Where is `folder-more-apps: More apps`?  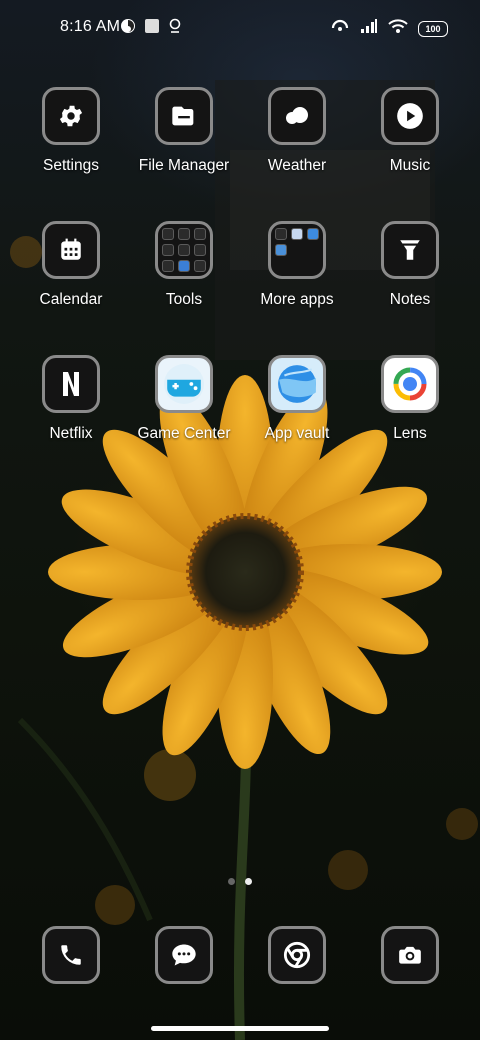 folder-more-apps: More apps is located at coordinates (297, 265).